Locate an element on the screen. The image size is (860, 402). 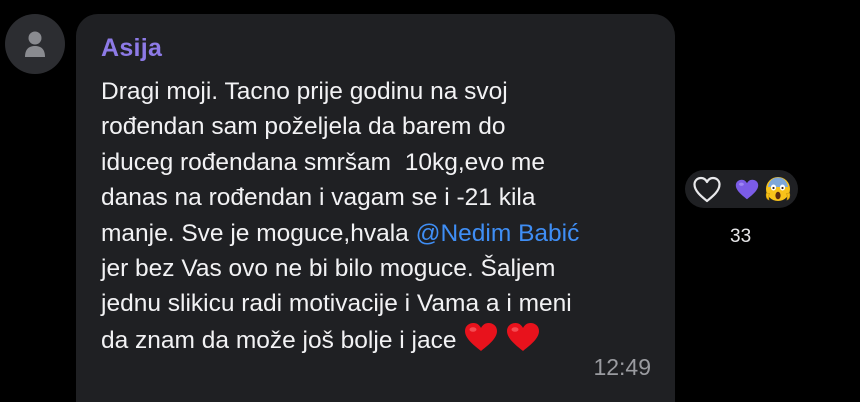
message-line: rođendan sam poželjela da barem do is located at coordinates (303, 127).